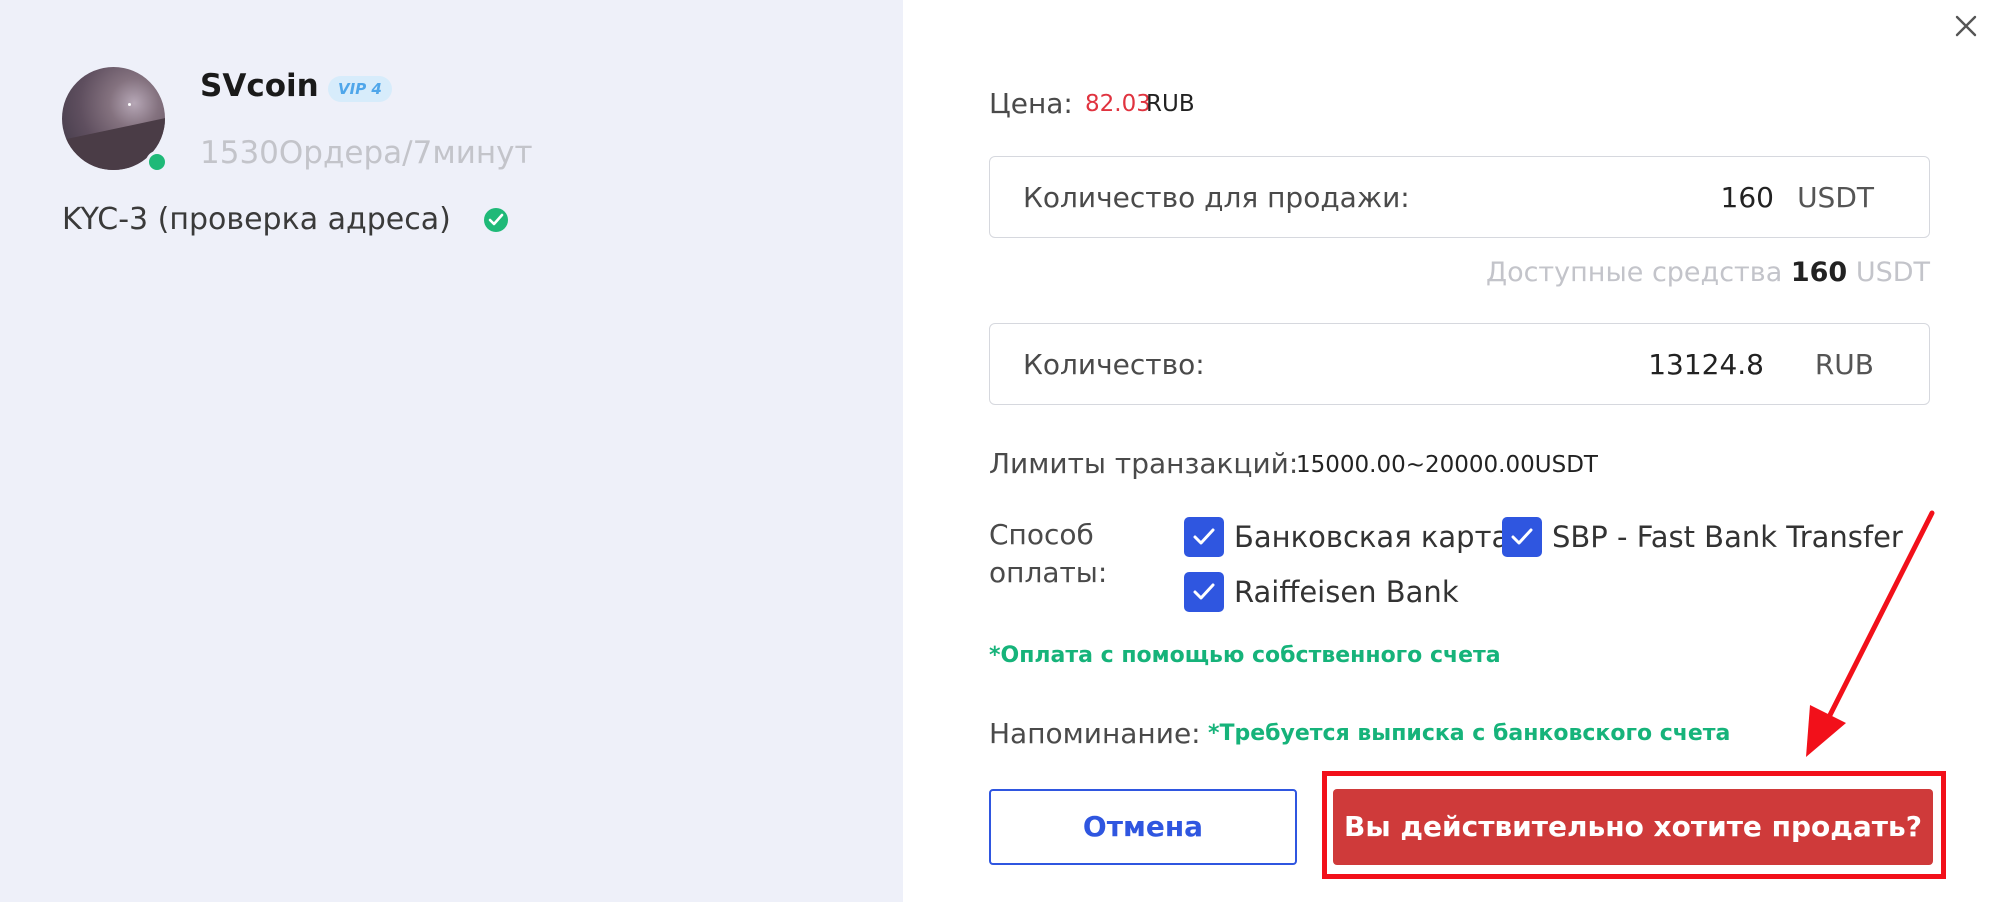 This screenshot has width=2000, height=902. What do you see at coordinates (1966, 26) in the screenshot?
I see `close-icon` at bounding box center [1966, 26].